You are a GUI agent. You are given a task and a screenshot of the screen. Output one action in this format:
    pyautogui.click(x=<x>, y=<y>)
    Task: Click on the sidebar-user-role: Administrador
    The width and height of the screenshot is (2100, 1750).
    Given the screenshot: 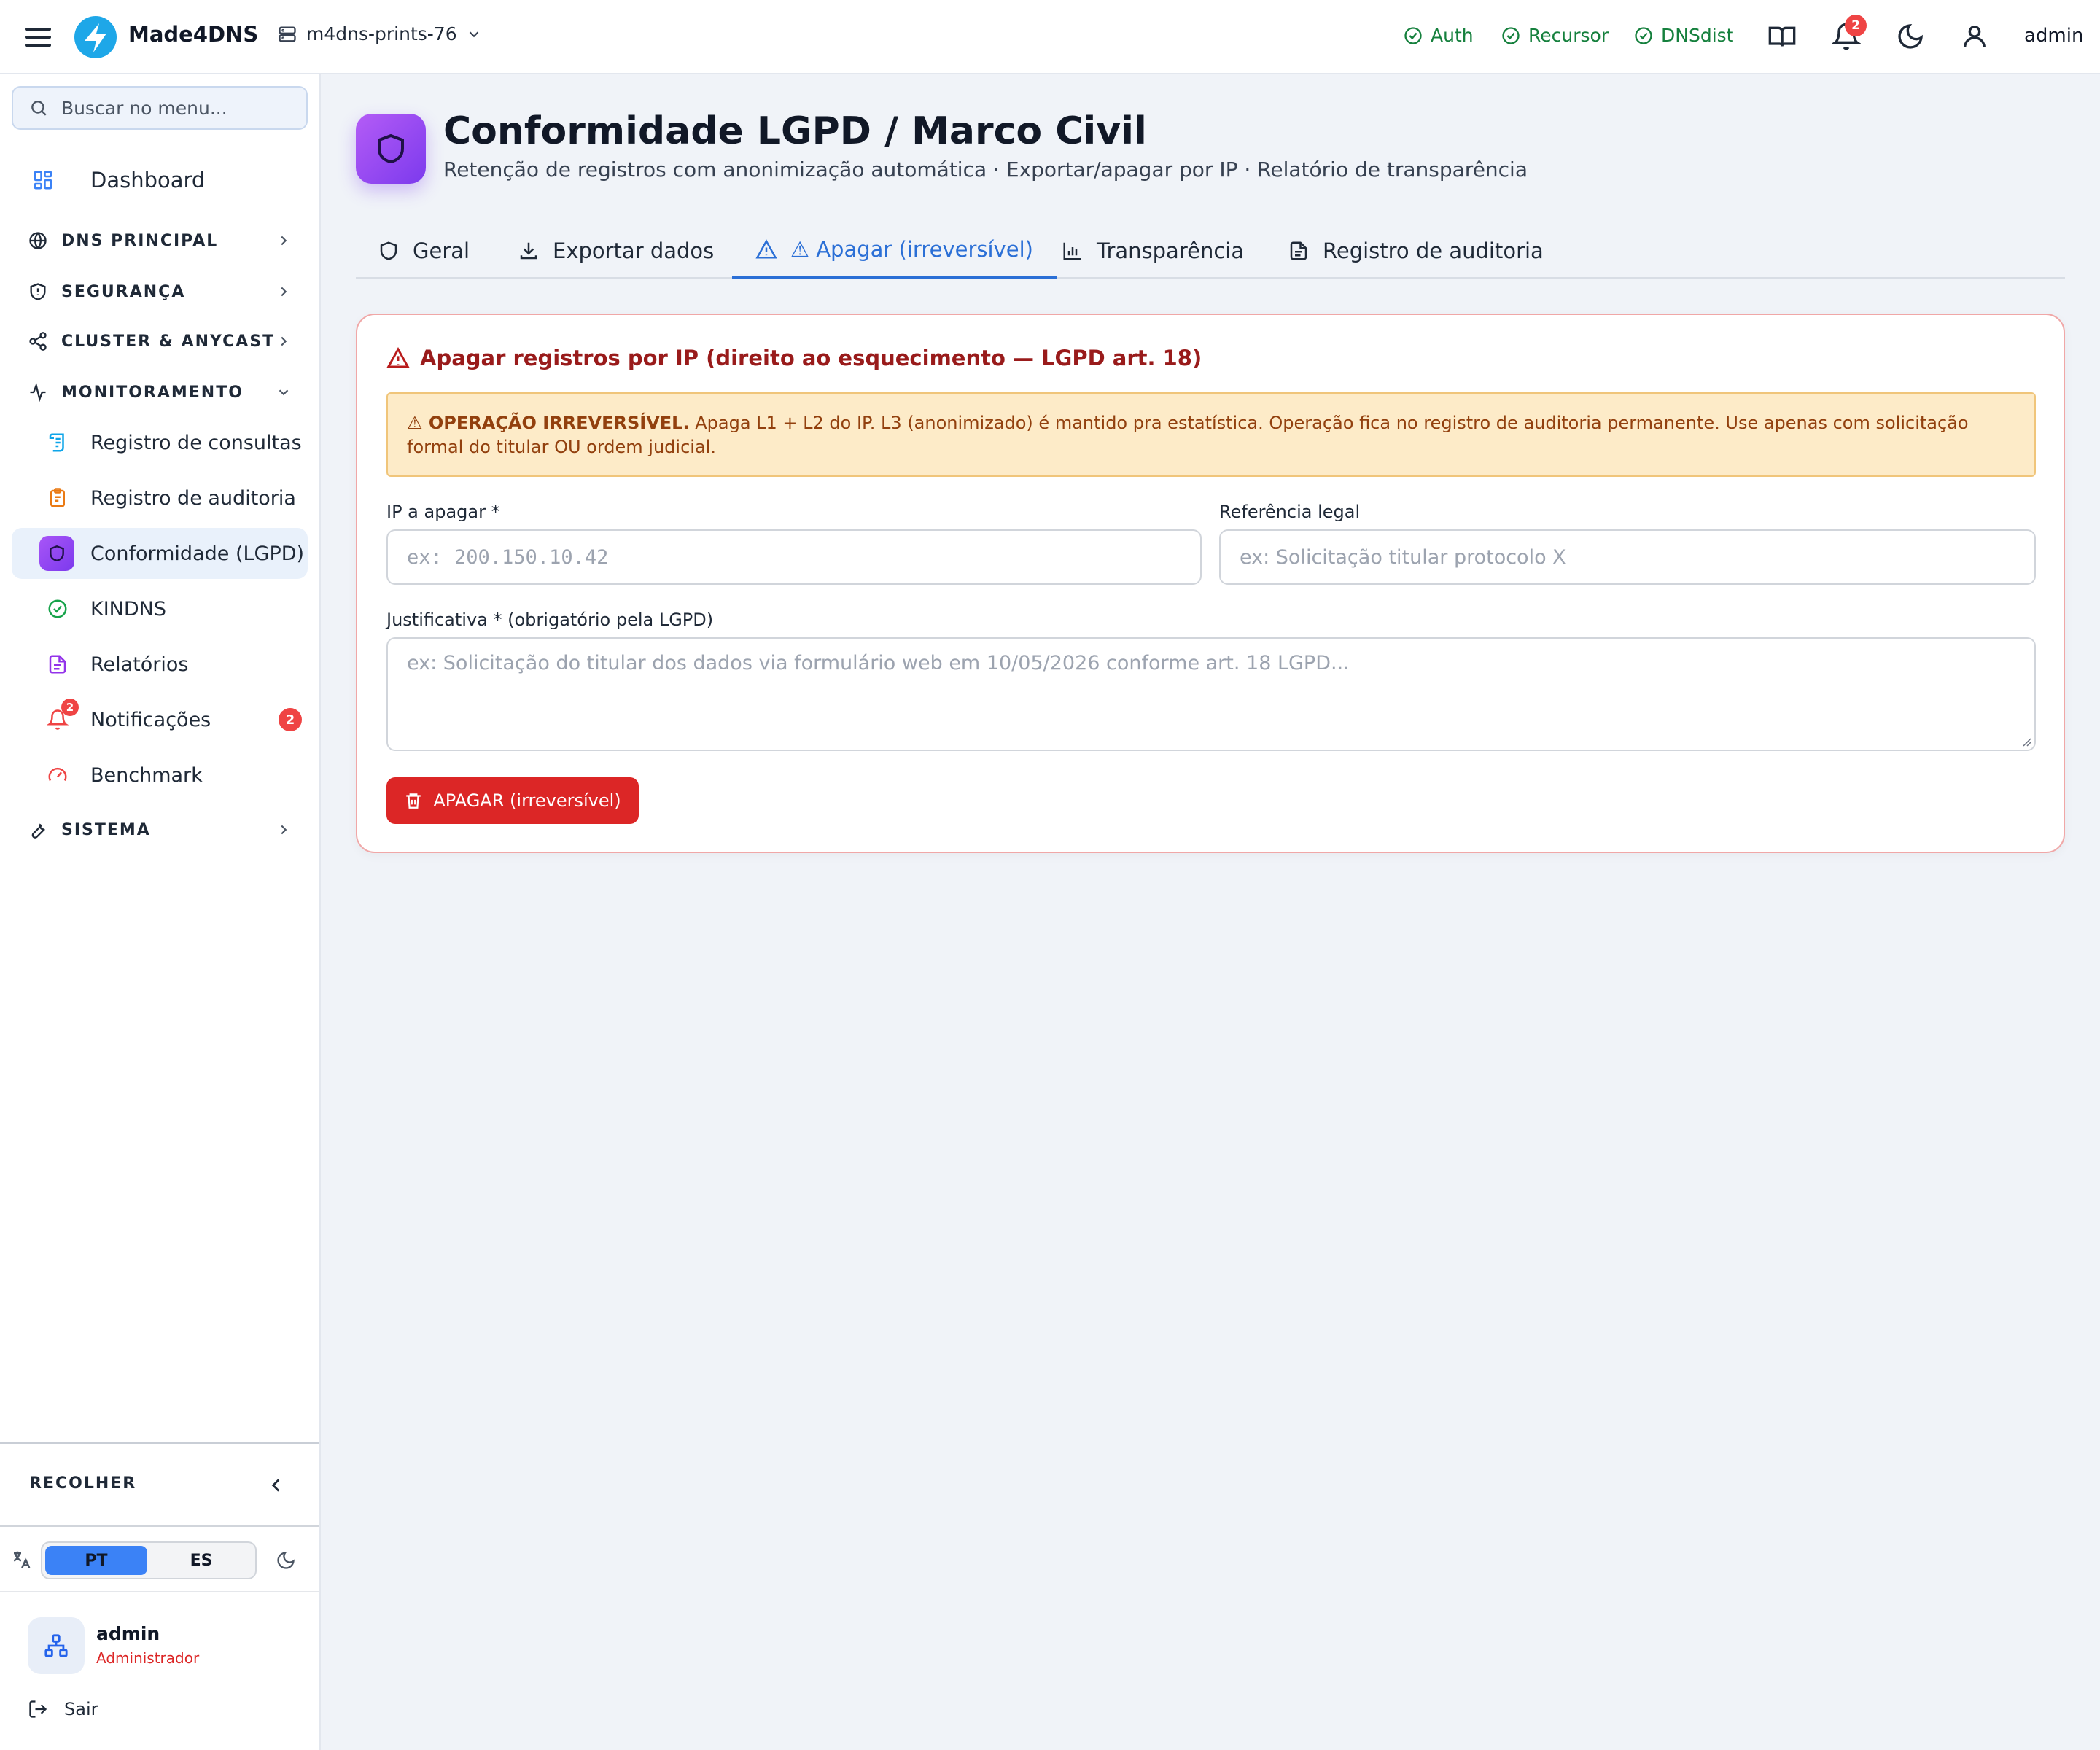 What is the action you would take?
    pyautogui.click(x=148, y=1658)
    